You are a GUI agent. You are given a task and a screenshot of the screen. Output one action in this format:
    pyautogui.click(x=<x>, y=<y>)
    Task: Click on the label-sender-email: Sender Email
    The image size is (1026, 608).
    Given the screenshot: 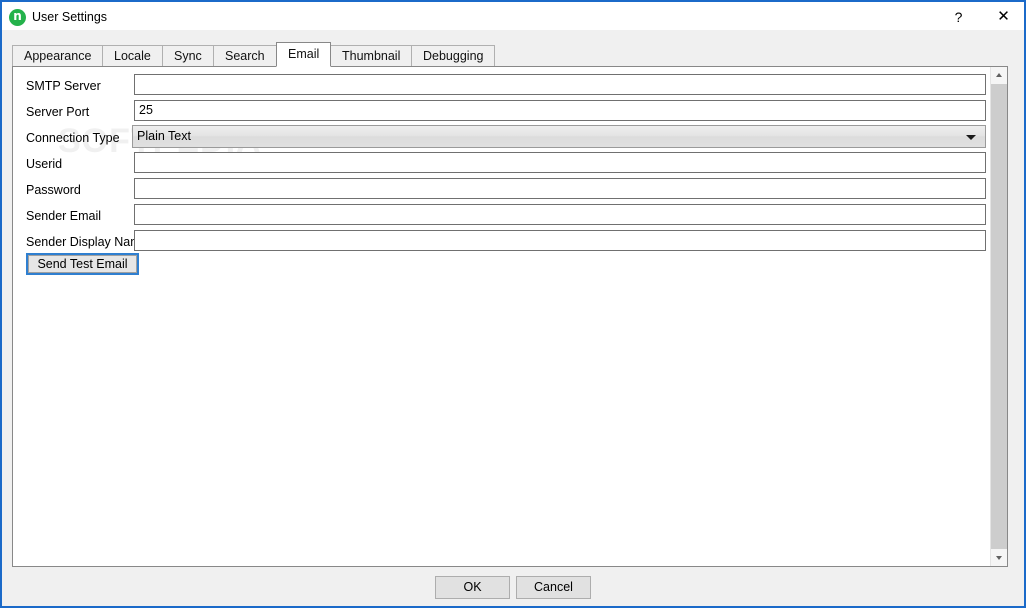 What is the action you would take?
    pyautogui.click(x=64, y=216)
    